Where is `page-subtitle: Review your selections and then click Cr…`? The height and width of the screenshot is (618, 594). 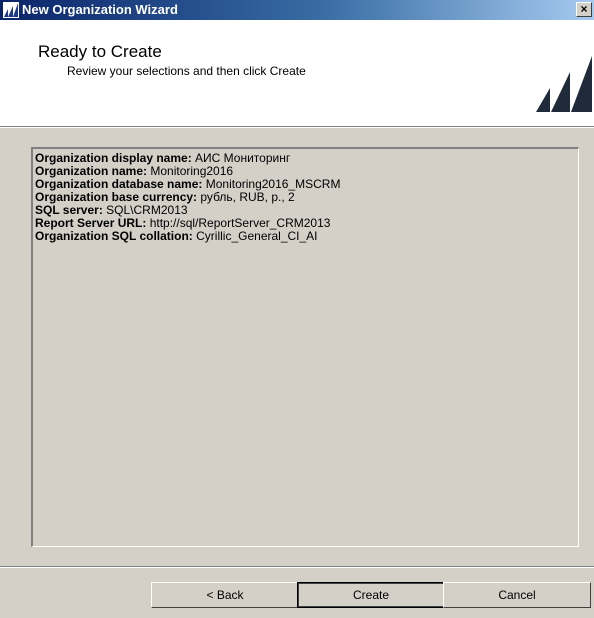
page-subtitle: Review your selections and then click Cr… is located at coordinates (186, 71).